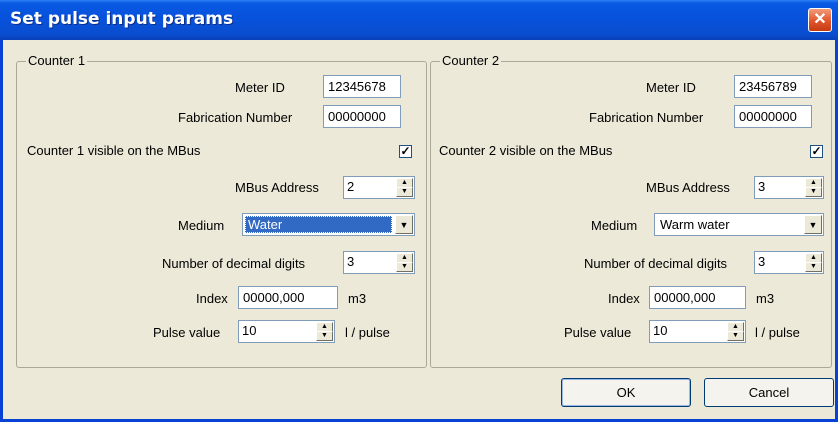 This screenshot has width=838, height=422. What do you see at coordinates (235, 117) in the screenshot?
I see `fabrication-number-label-1: Fabrication Number` at bounding box center [235, 117].